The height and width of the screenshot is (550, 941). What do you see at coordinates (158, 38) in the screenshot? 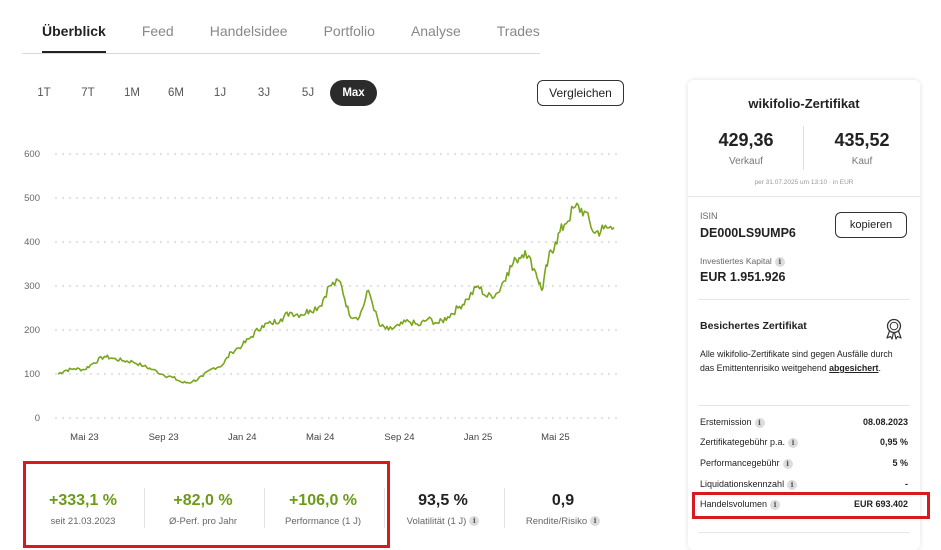
I see `tab-feed: Feed` at bounding box center [158, 38].